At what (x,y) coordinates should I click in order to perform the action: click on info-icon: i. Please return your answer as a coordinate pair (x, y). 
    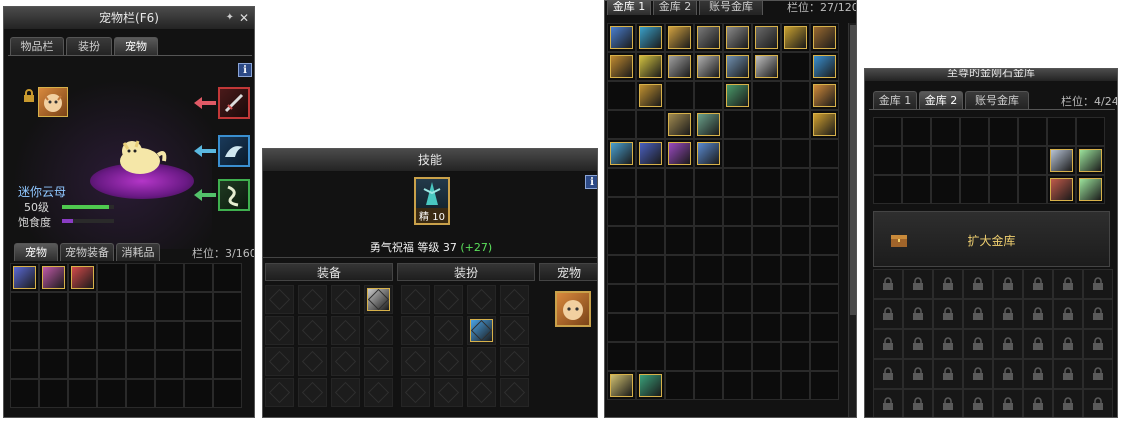
    Looking at the image, I should click on (245, 70).